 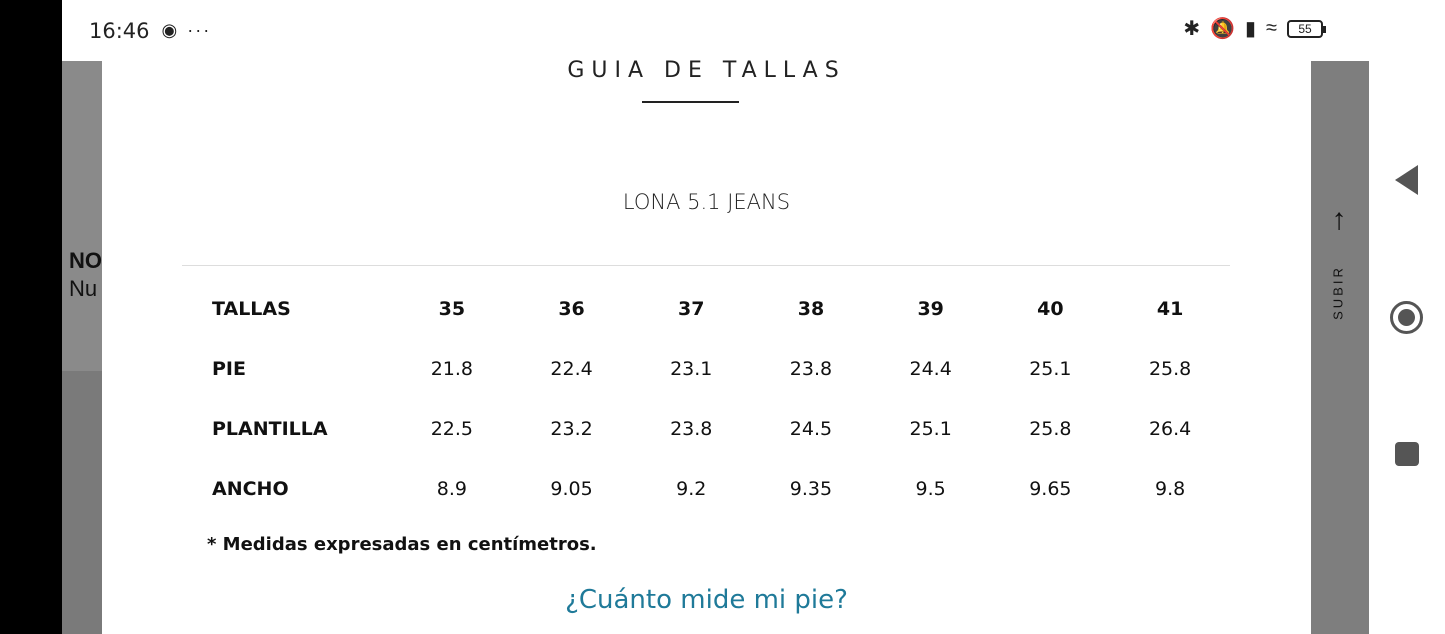 I want to click on back-icon, so click(x=1406, y=180).